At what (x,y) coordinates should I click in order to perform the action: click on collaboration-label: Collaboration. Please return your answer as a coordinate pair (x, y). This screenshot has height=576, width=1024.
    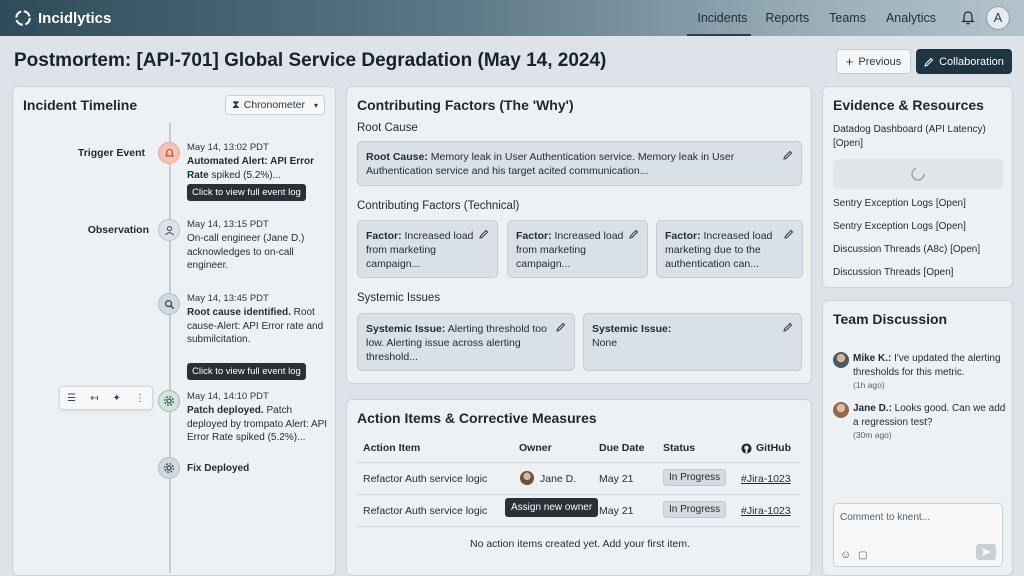
    Looking at the image, I should click on (971, 61).